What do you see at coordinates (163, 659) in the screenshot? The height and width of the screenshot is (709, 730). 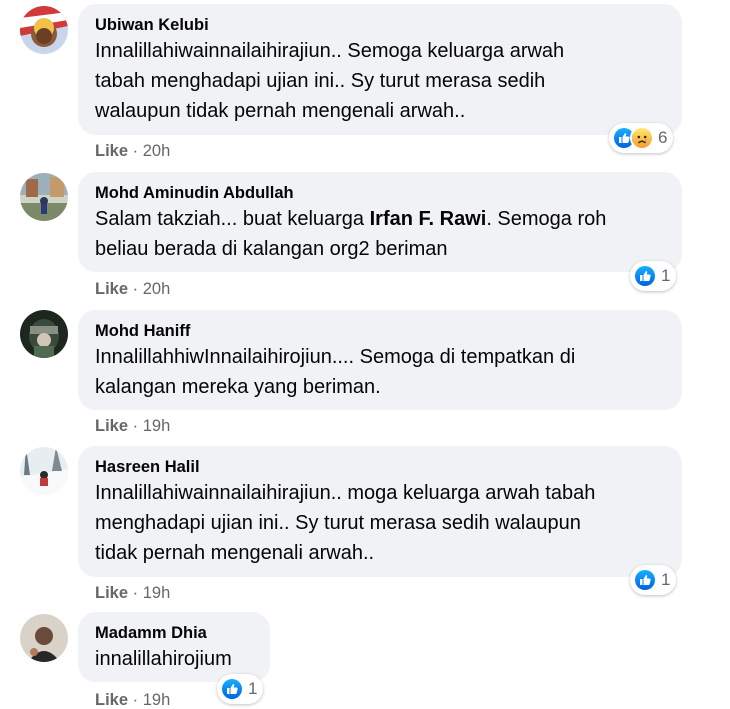 I see `comment-line: innalillahirojium` at bounding box center [163, 659].